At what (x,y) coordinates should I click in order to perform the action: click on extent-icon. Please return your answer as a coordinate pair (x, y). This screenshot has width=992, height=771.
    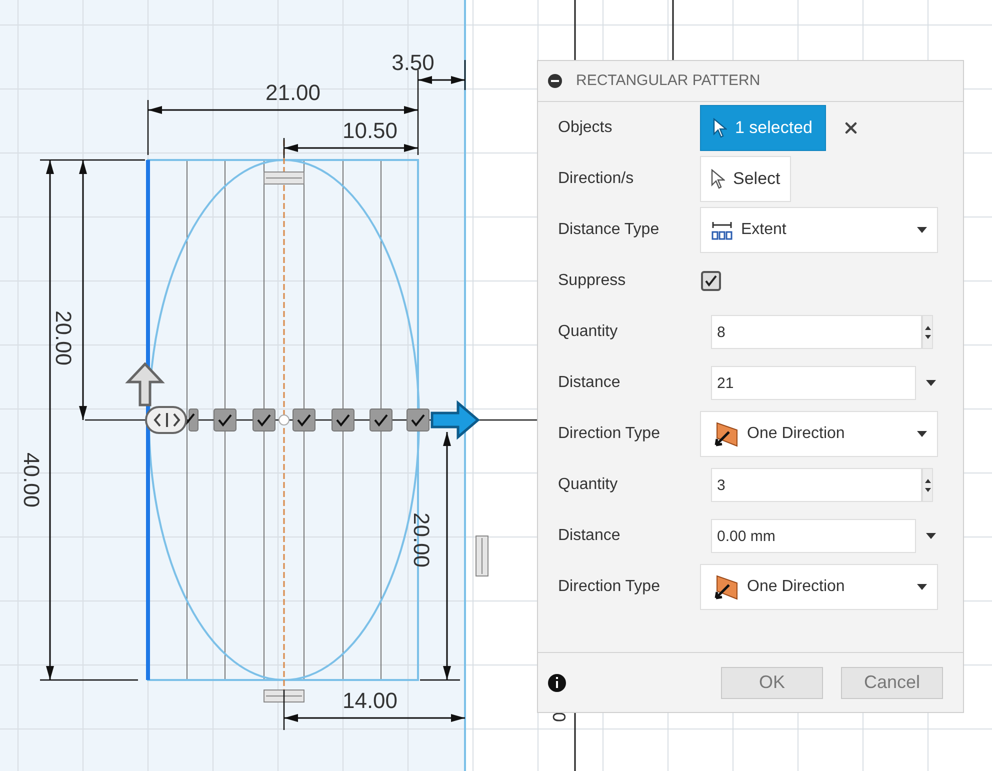
    Looking at the image, I should click on (722, 230).